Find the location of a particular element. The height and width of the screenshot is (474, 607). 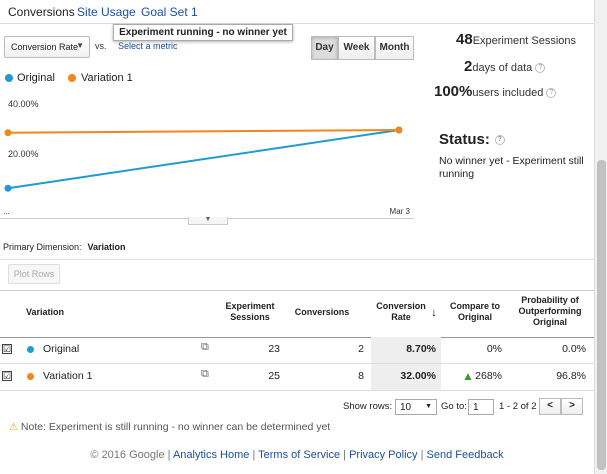

row-variation-1-conversion-rate: 32.00% is located at coordinates (418, 376).